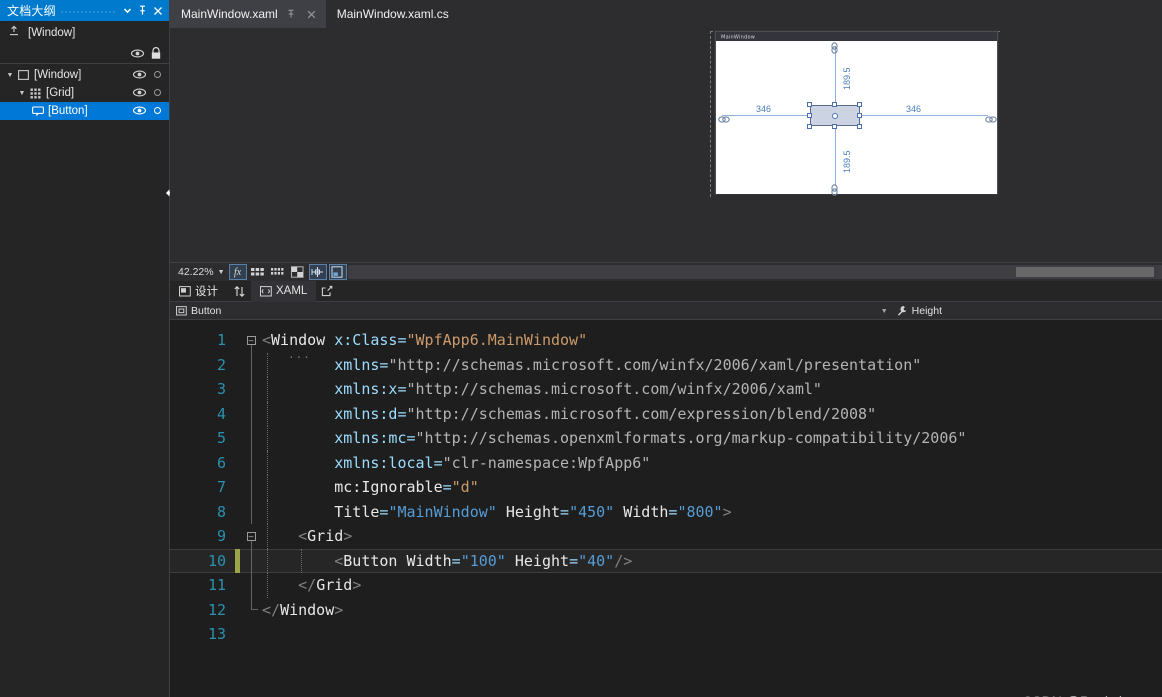  What do you see at coordinates (402, 413) in the screenshot?
I see `code-token: =` at bounding box center [402, 413].